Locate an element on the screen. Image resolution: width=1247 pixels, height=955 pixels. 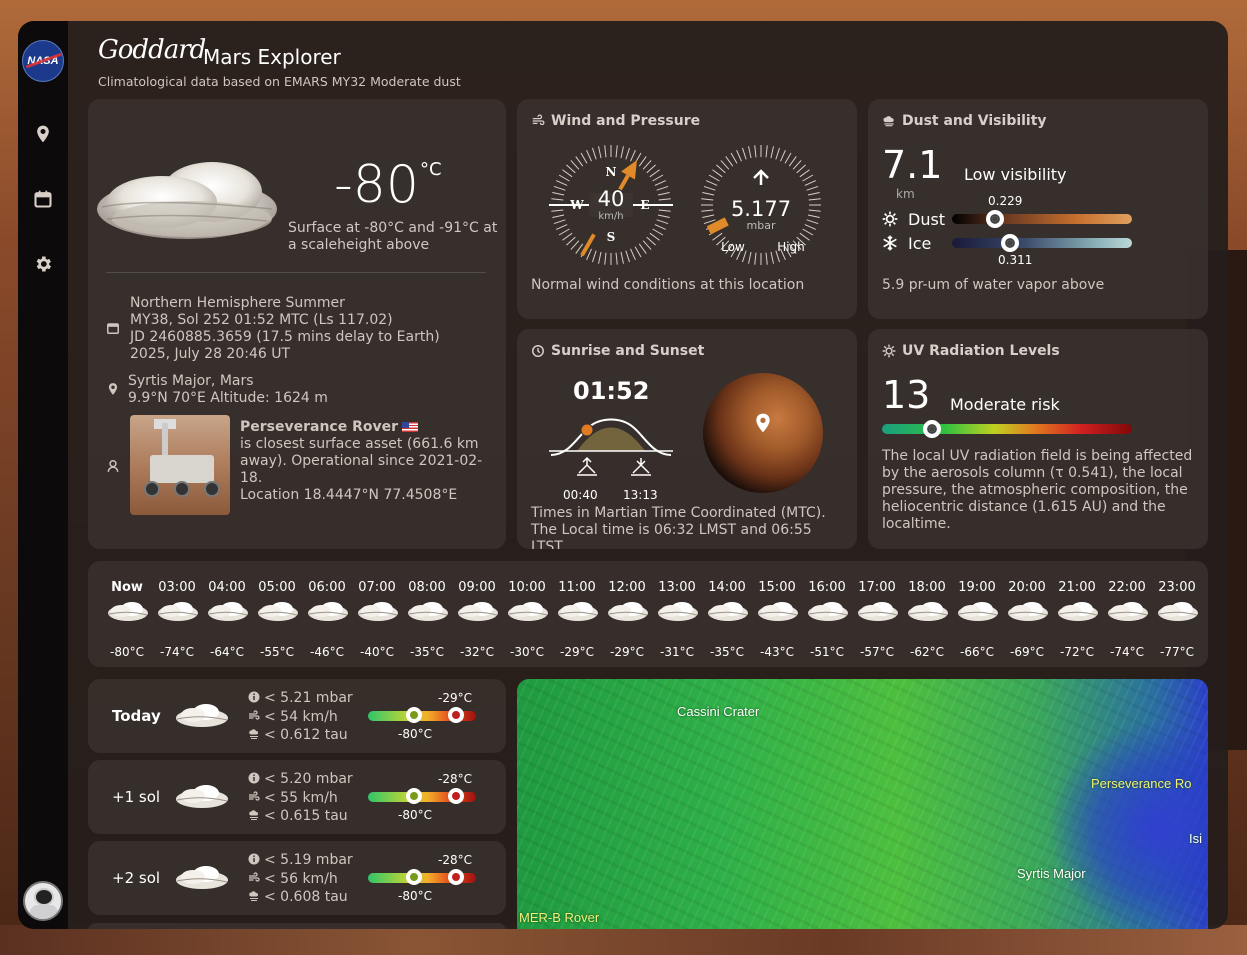
map-label-cassini: Cassini Crater is located at coordinates (718, 711).